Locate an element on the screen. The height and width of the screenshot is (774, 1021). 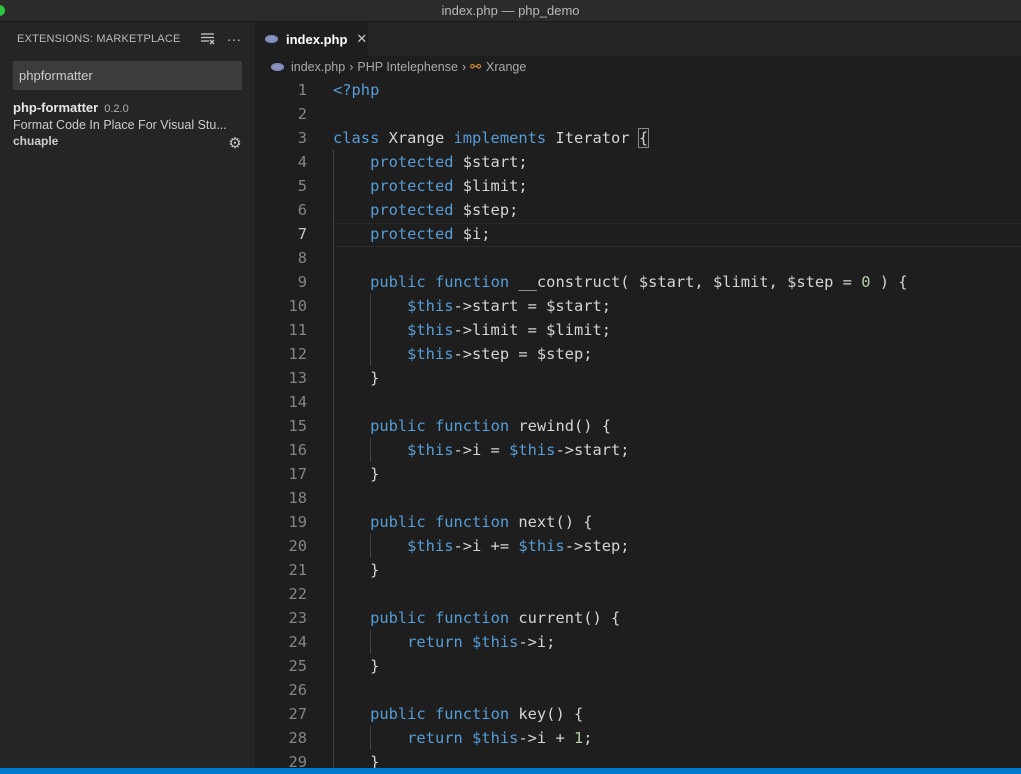
code-token: ) { is located at coordinates (889, 282).